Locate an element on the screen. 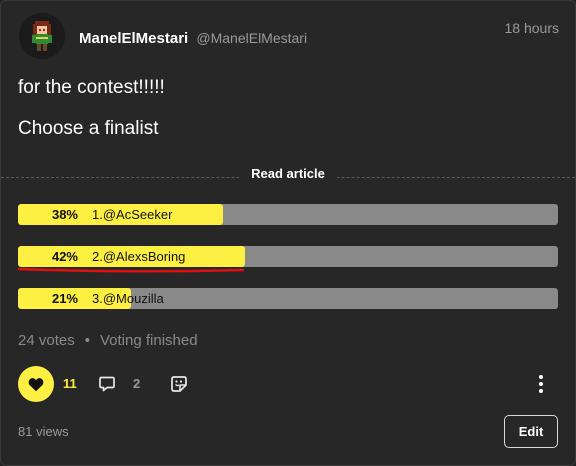 The width and height of the screenshot is (576, 466). more-vertical-icon is located at coordinates (541, 384).